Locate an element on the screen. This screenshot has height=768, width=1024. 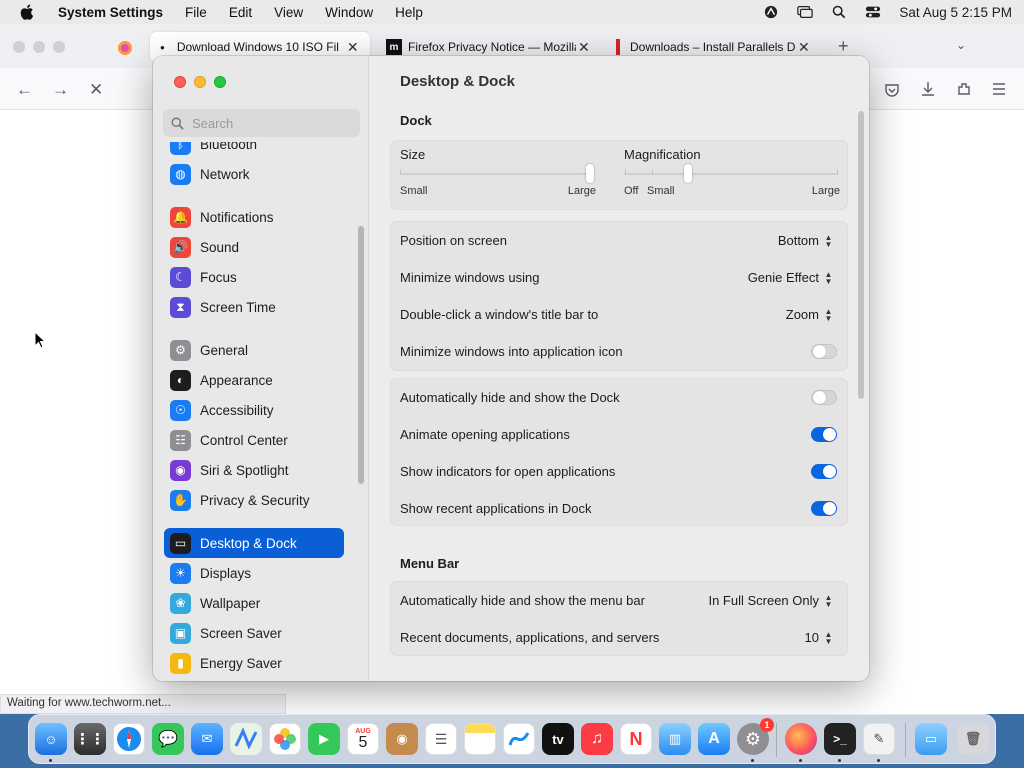
reminders-icon: ☰ is located at coordinates (441, 739).